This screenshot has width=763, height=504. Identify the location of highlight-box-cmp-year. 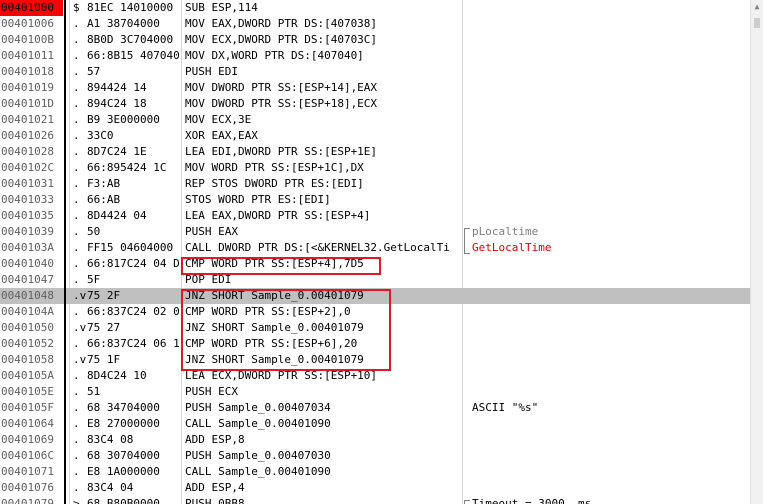
(281, 266).